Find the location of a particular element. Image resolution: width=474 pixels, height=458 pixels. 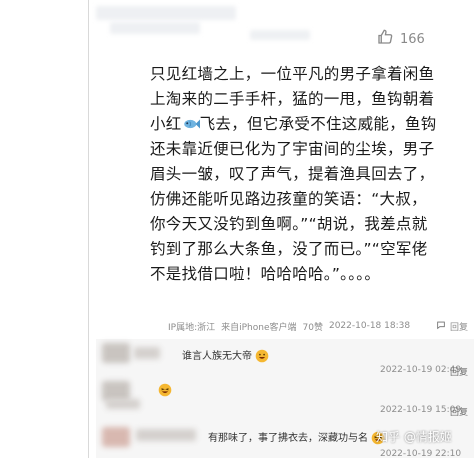

laugh-emoji-icon is located at coordinates (165, 390).